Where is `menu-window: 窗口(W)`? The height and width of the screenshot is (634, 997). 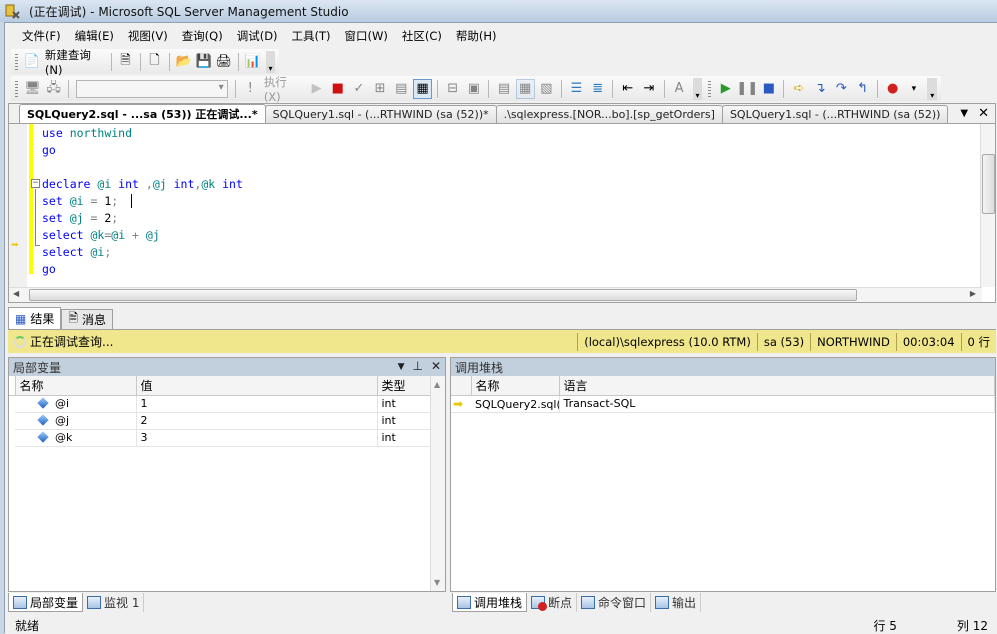
menu-window: 窗口(W) is located at coordinates (366, 36).